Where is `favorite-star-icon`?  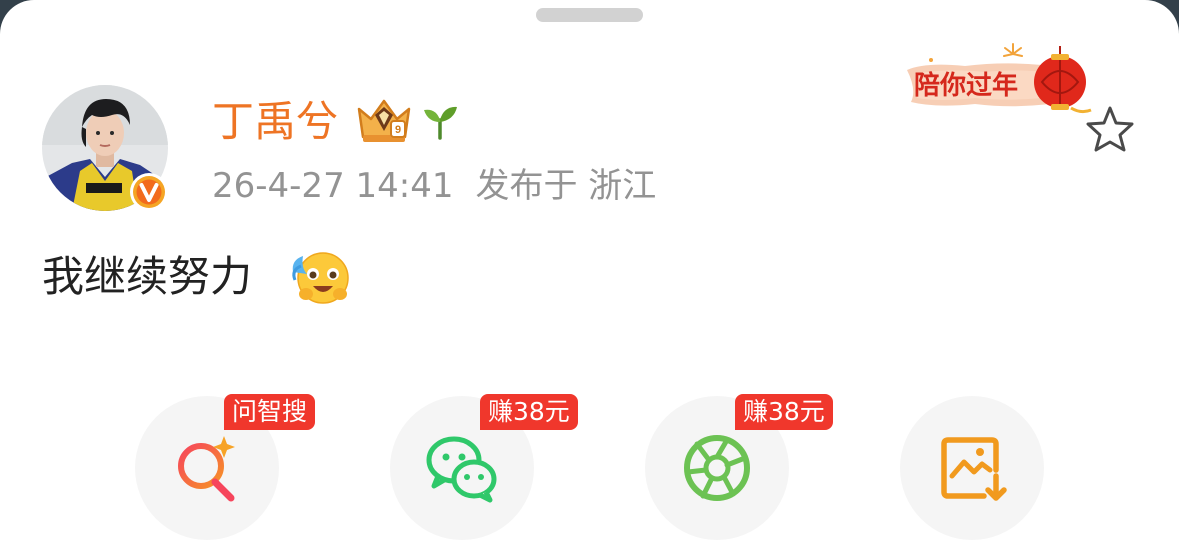
favorite-star-icon is located at coordinates (1110, 129).